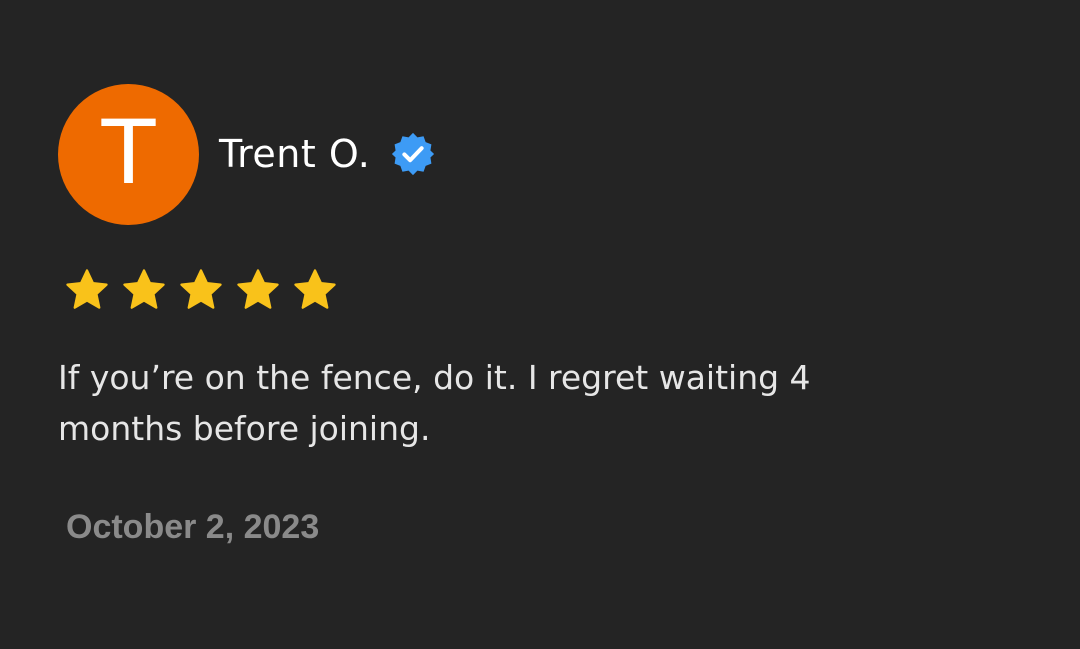 The height and width of the screenshot is (649, 1080). I want to click on reviewer-row: Trent O., so click(327, 154).